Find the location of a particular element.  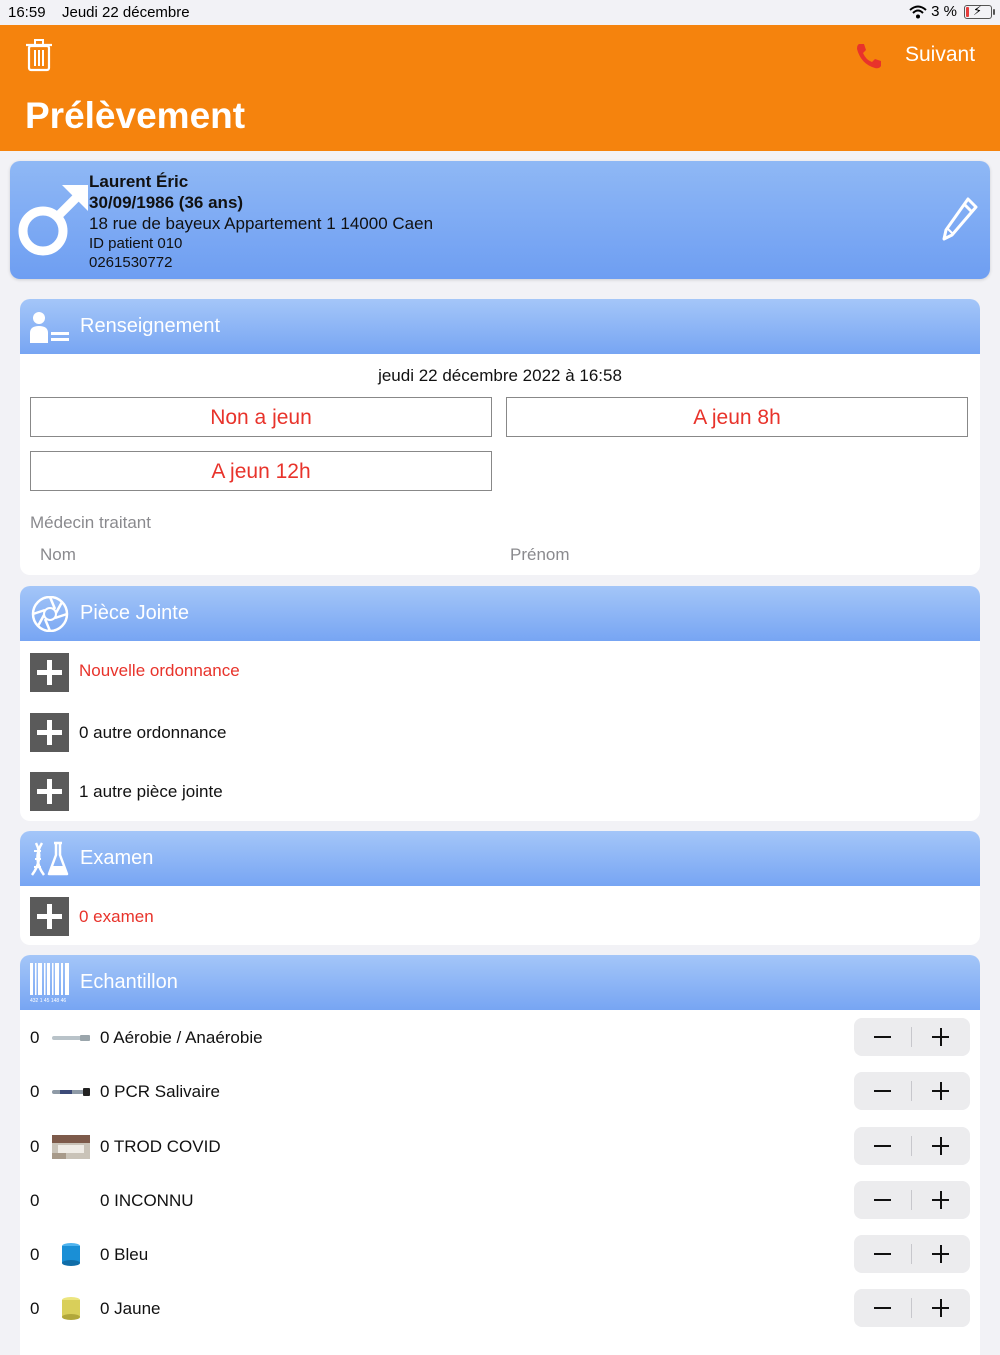

page-title: Prélèvement is located at coordinates (135, 115).